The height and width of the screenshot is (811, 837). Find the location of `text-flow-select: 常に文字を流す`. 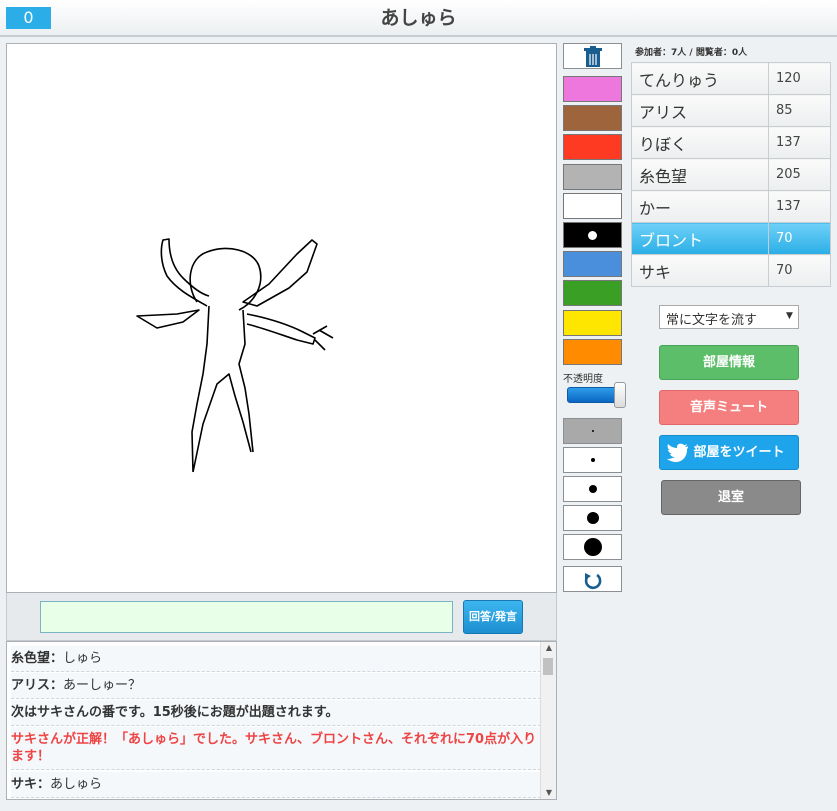

text-flow-select: 常に文字を流す is located at coordinates (729, 317).